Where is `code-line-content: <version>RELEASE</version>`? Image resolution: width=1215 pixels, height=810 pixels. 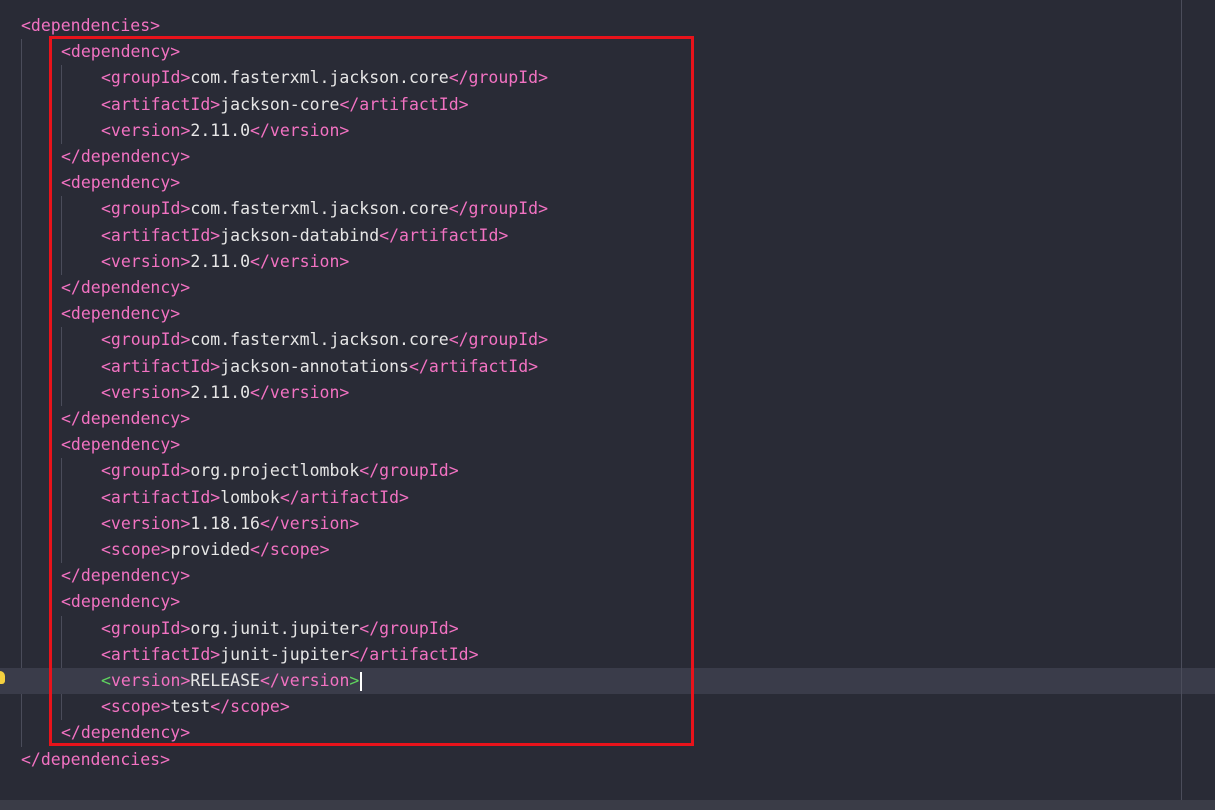 code-line-content: <version>RELEASE</version> is located at coordinates (230, 681).